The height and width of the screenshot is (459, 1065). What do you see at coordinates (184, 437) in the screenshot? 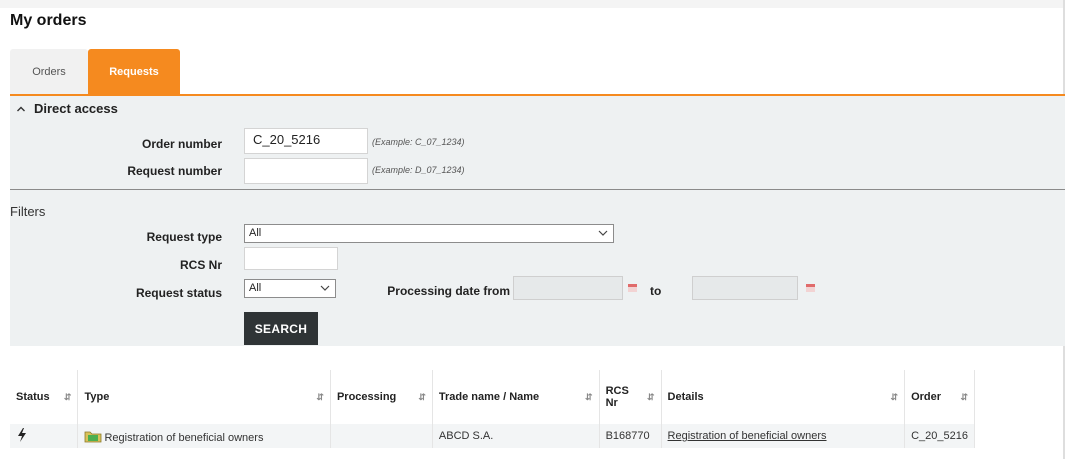
I see `type-text: Registration of beneficial owners` at bounding box center [184, 437].